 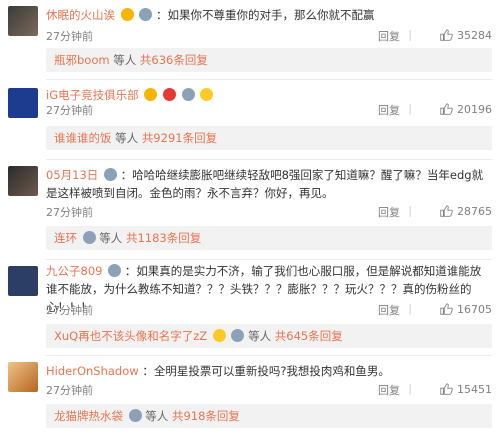 I want to click on username: 05月13日, so click(x=72, y=175).